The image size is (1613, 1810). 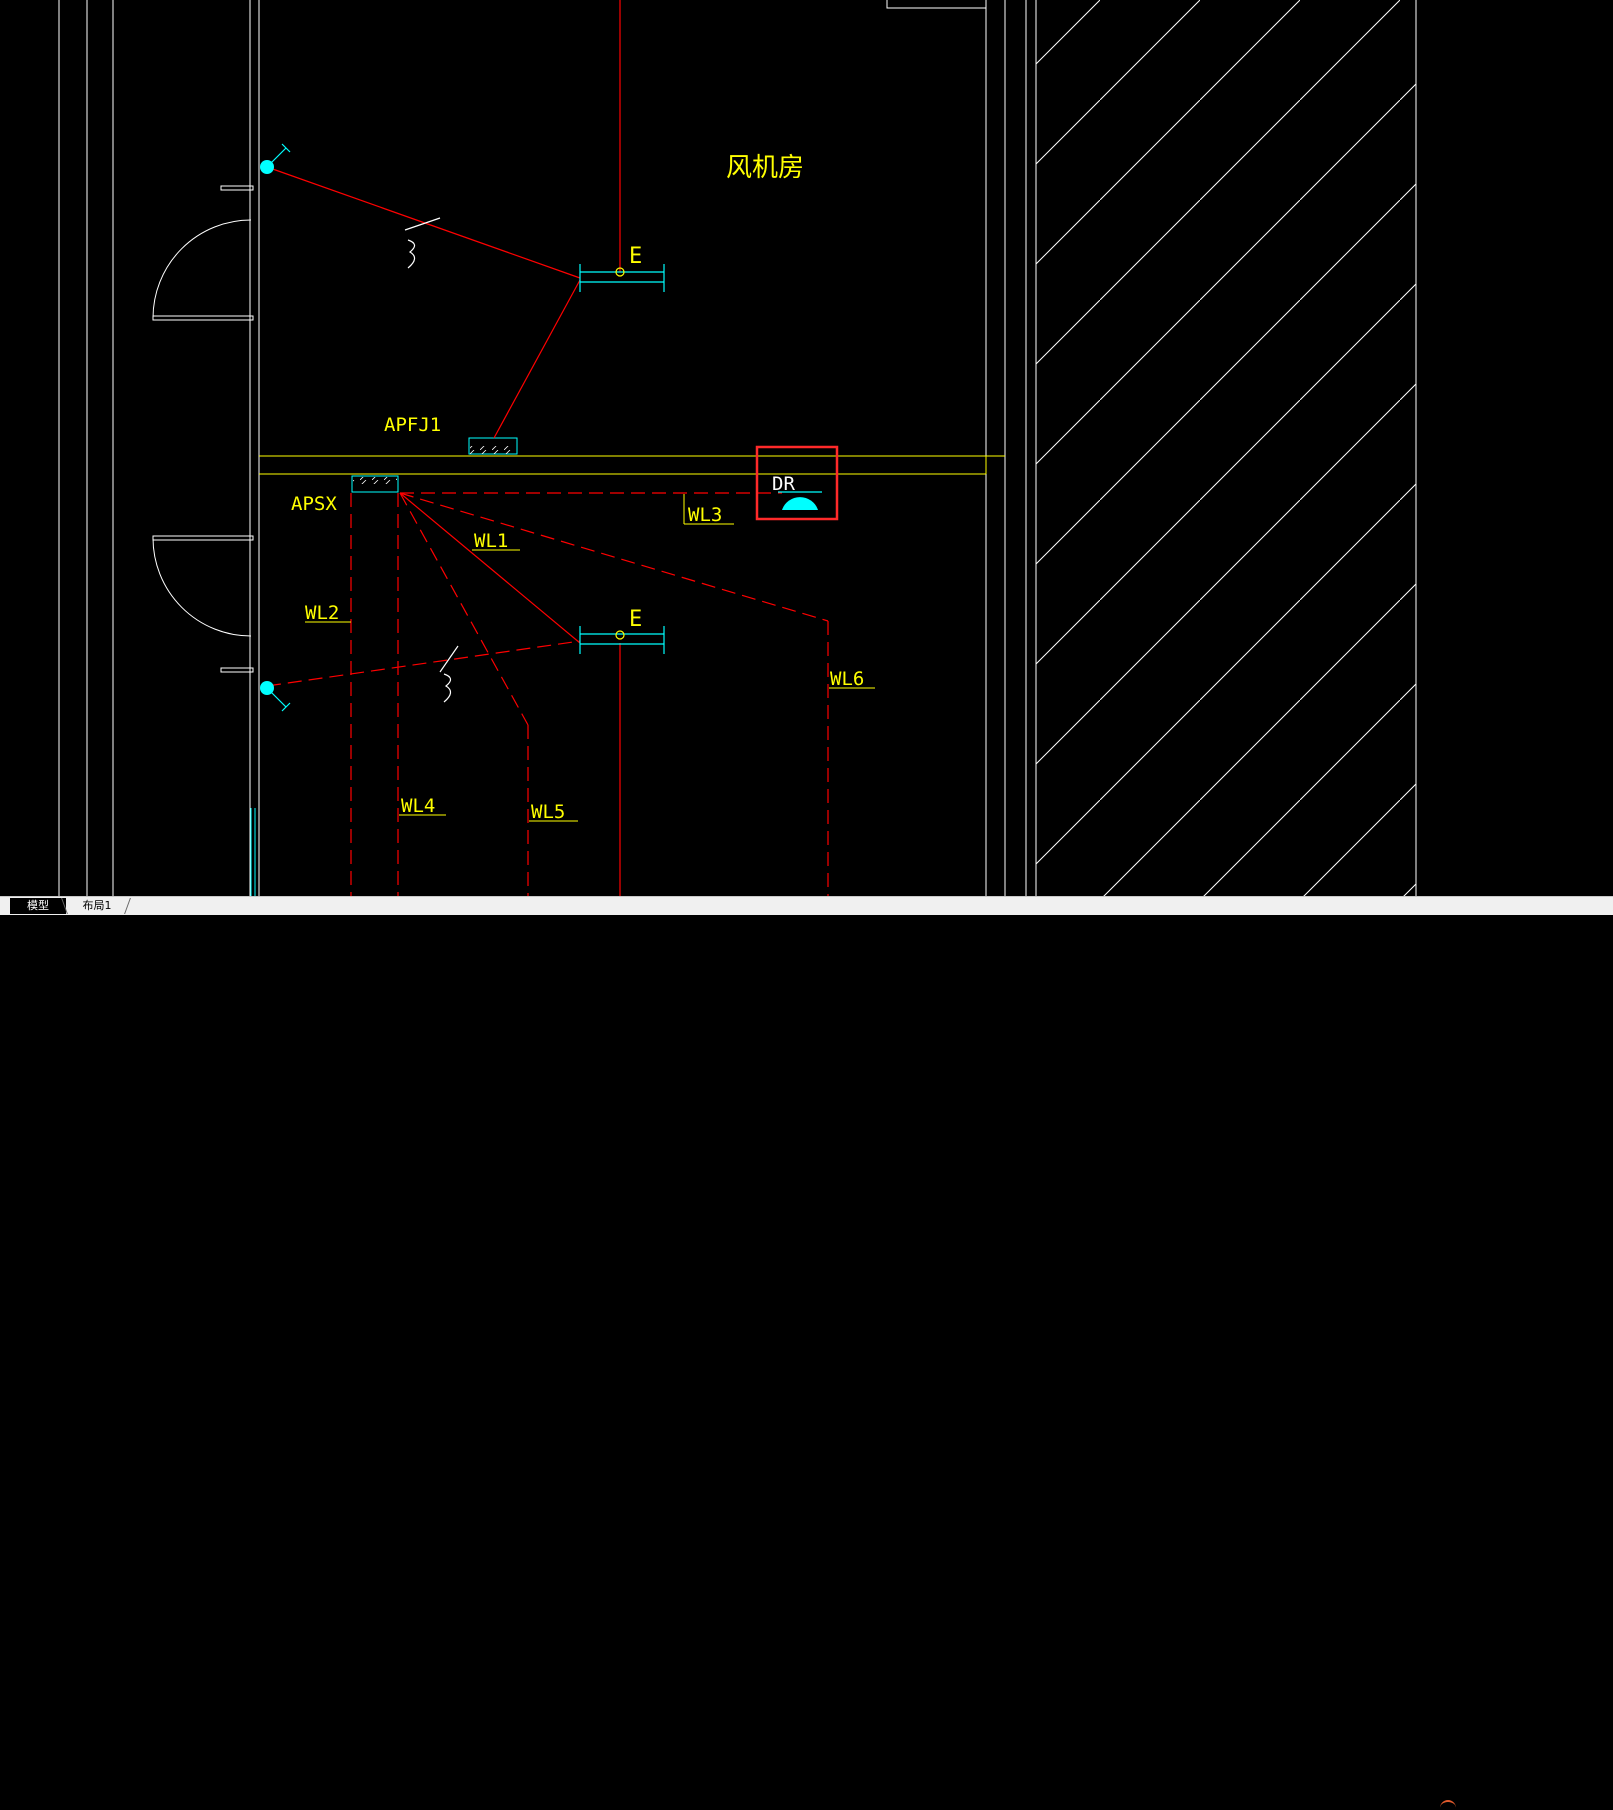 What do you see at coordinates (449, 674) in the screenshot?
I see `wire-count-lower` at bounding box center [449, 674].